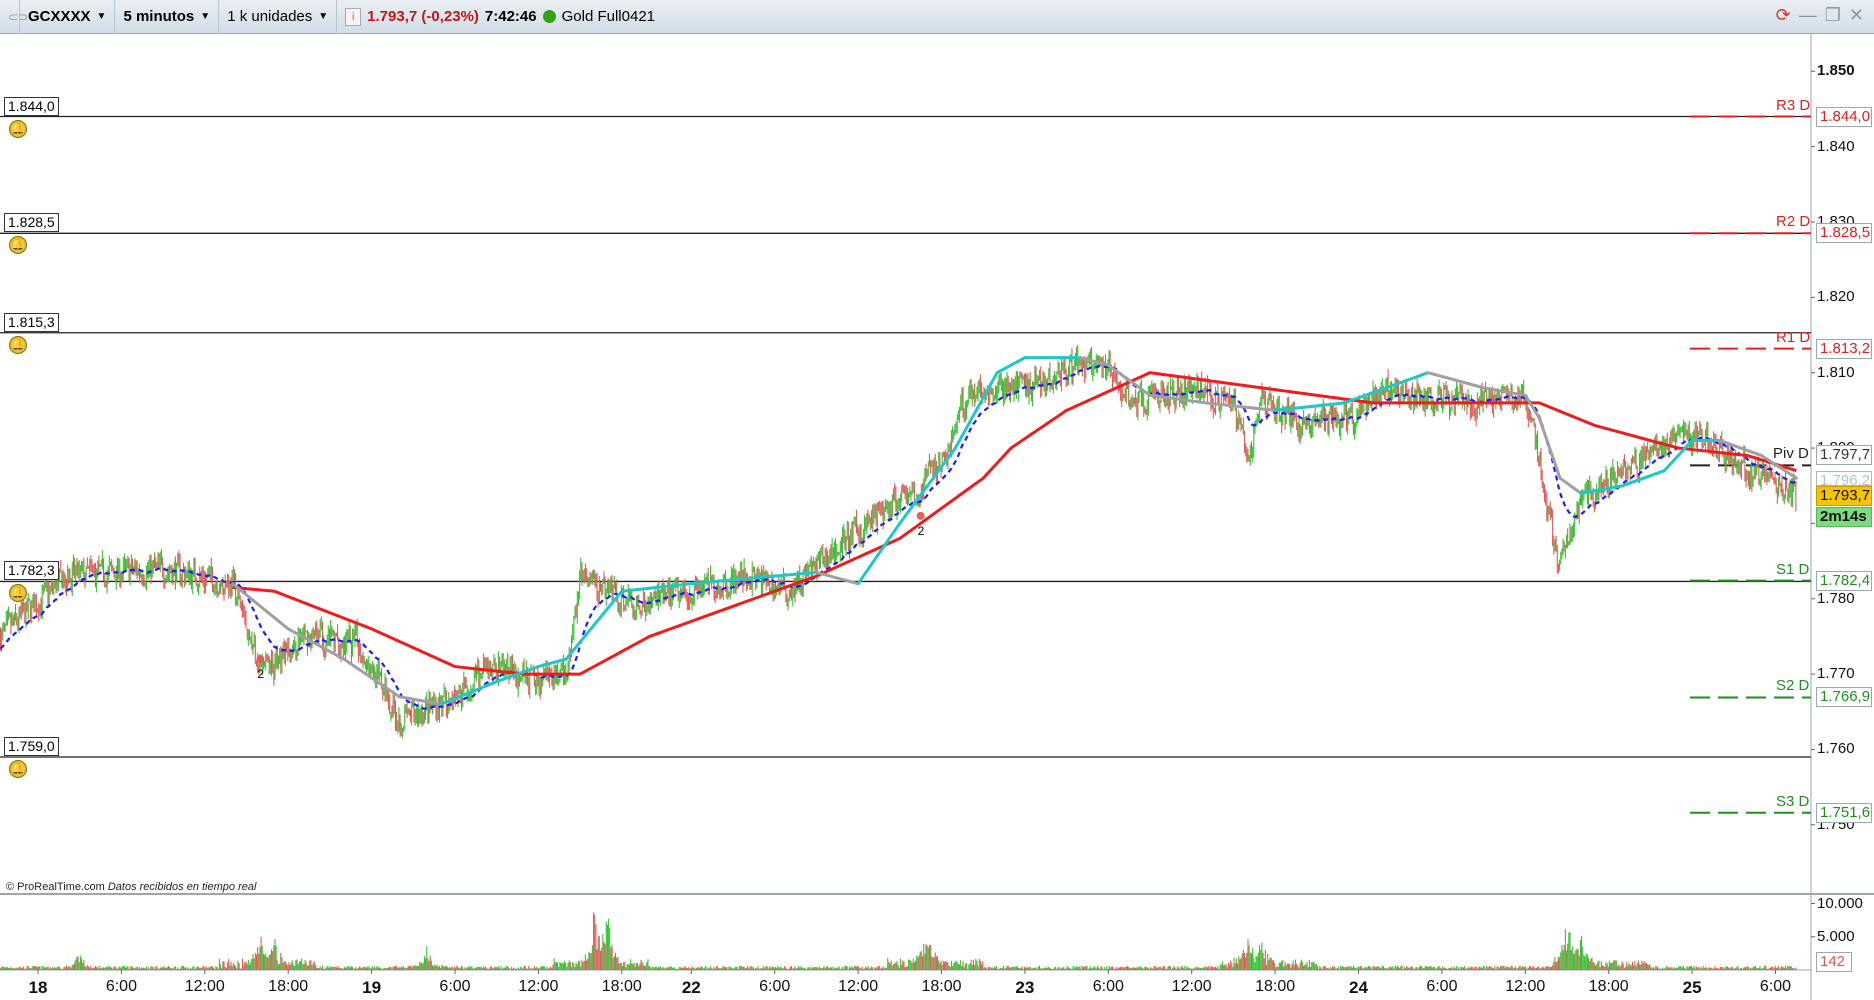 The image size is (1874, 1000). What do you see at coordinates (1844, 697) in the screenshot?
I see `pivot-value: 1.766,9` at bounding box center [1844, 697].